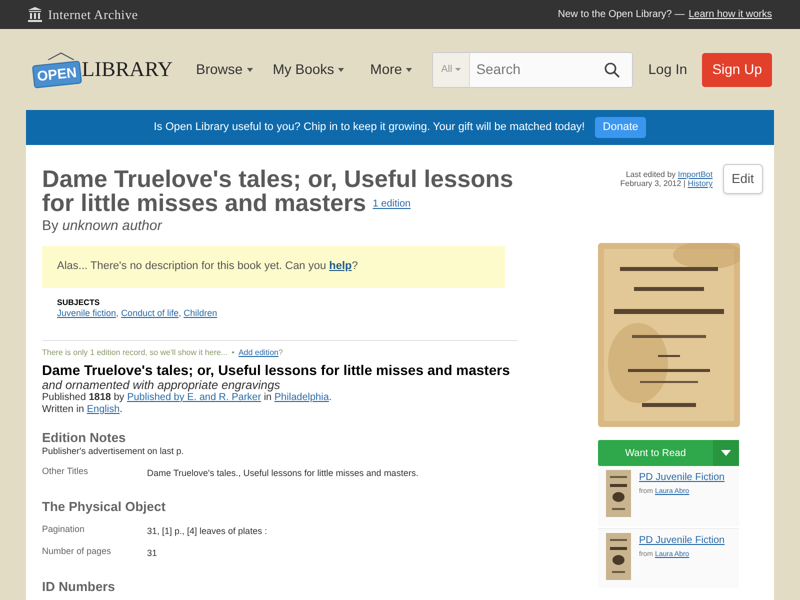 The image size is (800, 600). Describe the element at coordinates (531, 69) in the screenshot. I see `search-field: Search` at that location.